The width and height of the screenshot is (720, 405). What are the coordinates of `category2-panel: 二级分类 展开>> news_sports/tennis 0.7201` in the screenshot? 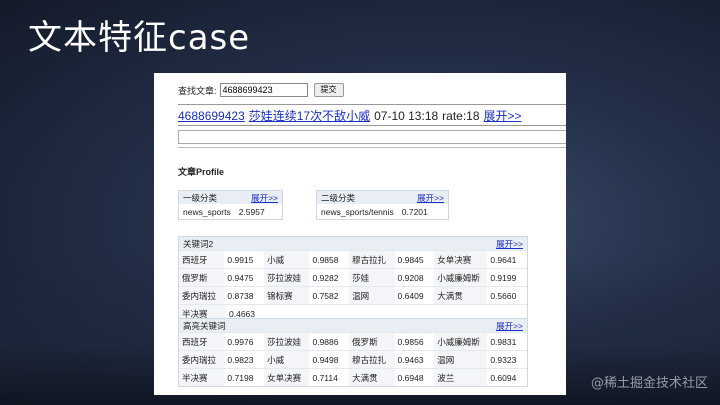 It's located at (382, 205).